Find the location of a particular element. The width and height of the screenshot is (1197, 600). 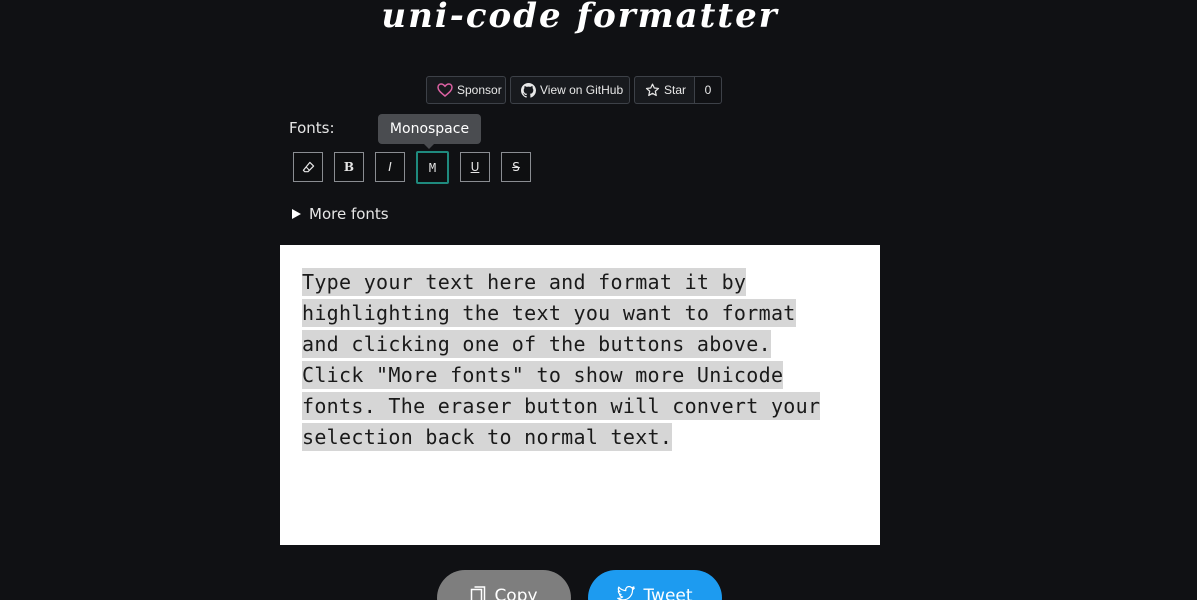

star-button: Star is located at coordinates (664, 90).